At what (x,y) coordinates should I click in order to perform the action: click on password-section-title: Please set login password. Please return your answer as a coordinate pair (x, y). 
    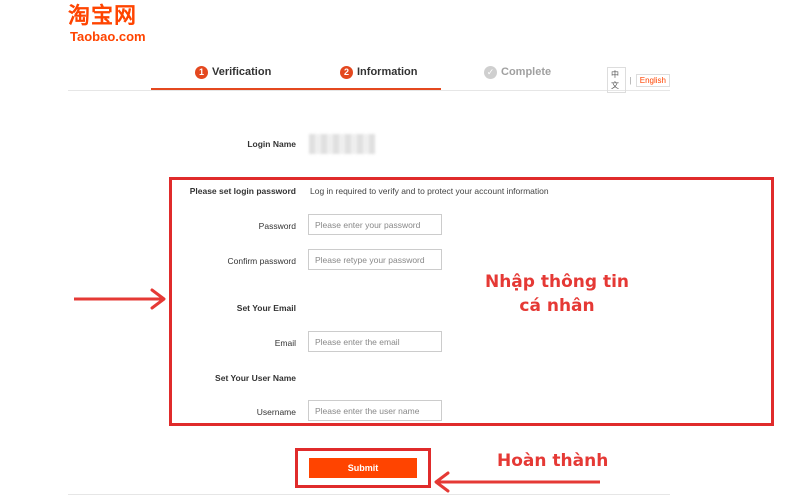
    Looking at the image, I should click on (242, 191).